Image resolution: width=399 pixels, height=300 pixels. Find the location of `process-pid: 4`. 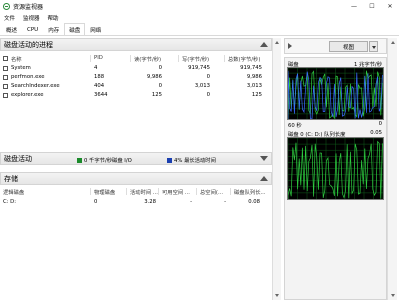

process-pid: 4 is located at coordinates (96, 68).